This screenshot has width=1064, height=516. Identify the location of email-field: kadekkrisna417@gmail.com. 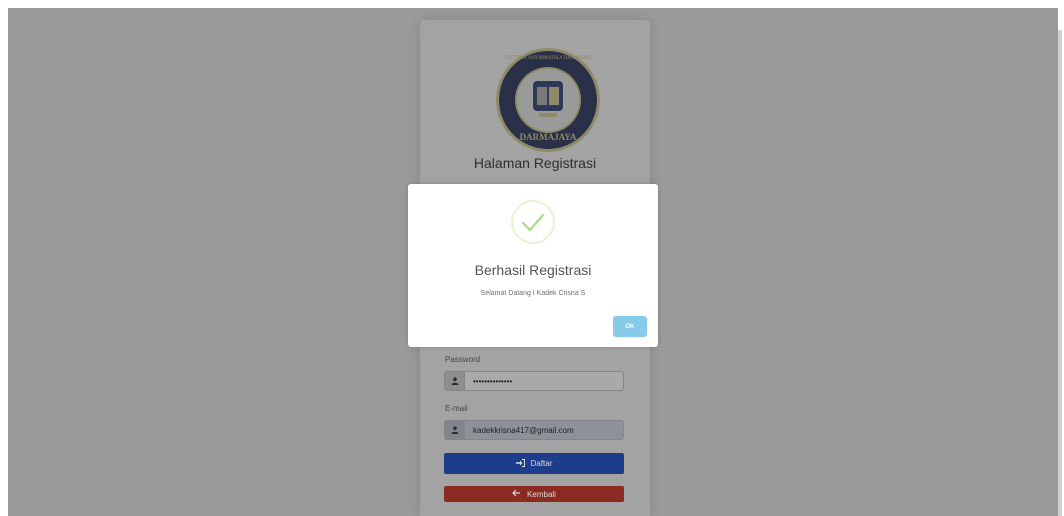
(534, 430).